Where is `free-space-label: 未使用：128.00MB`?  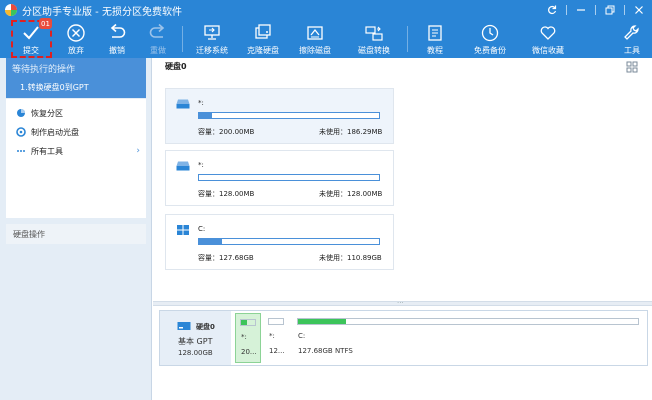 free-space-label: 未使用：128.00MB is located at coordinates (351, 194).